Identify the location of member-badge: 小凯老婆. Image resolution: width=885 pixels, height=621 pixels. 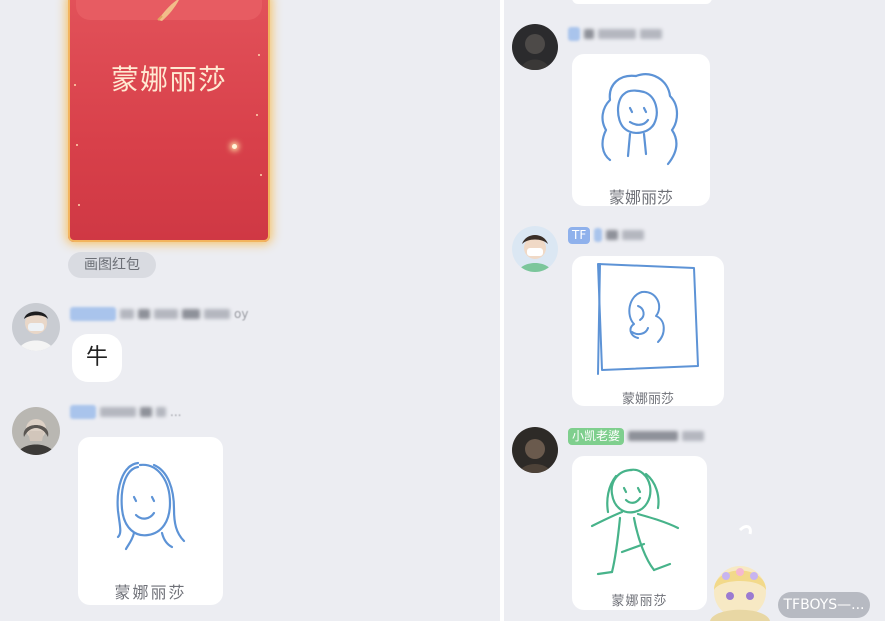
(596, 436).